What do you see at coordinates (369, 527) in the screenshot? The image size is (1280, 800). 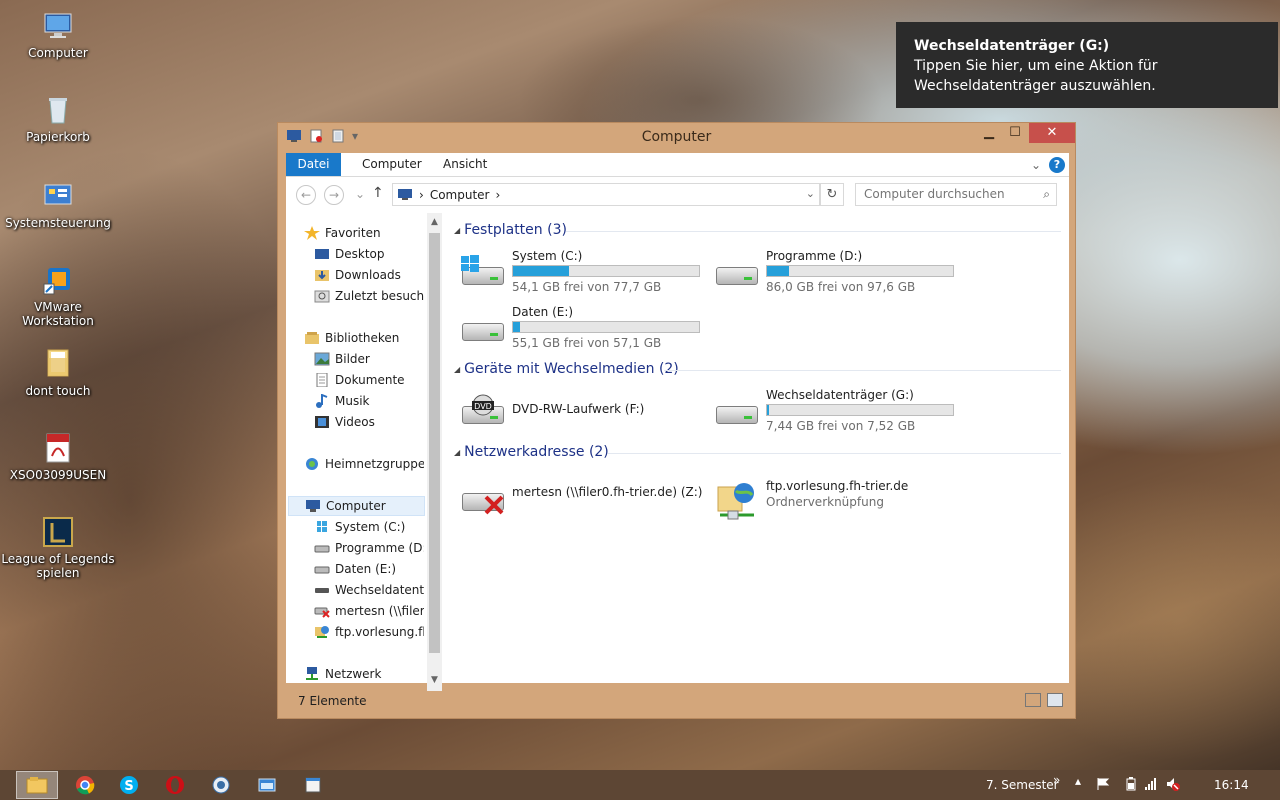 I see `nav-system-c: System (C:)` at bounding box center [369, 527].